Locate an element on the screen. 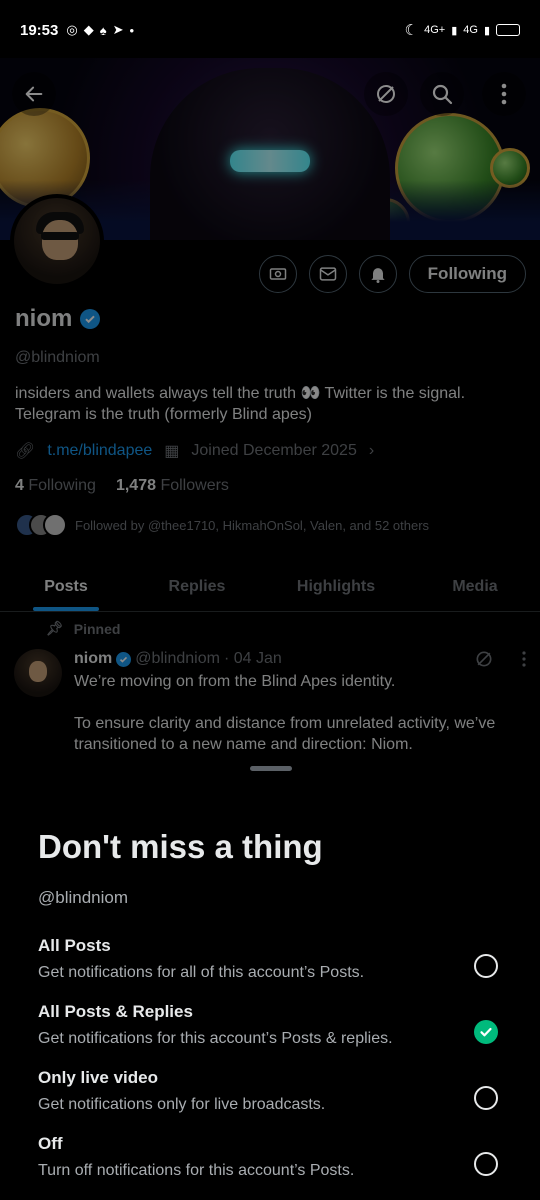 The width and height of the screenshot is (540, 1200). banner-visor is located at coordinates (270, 161).